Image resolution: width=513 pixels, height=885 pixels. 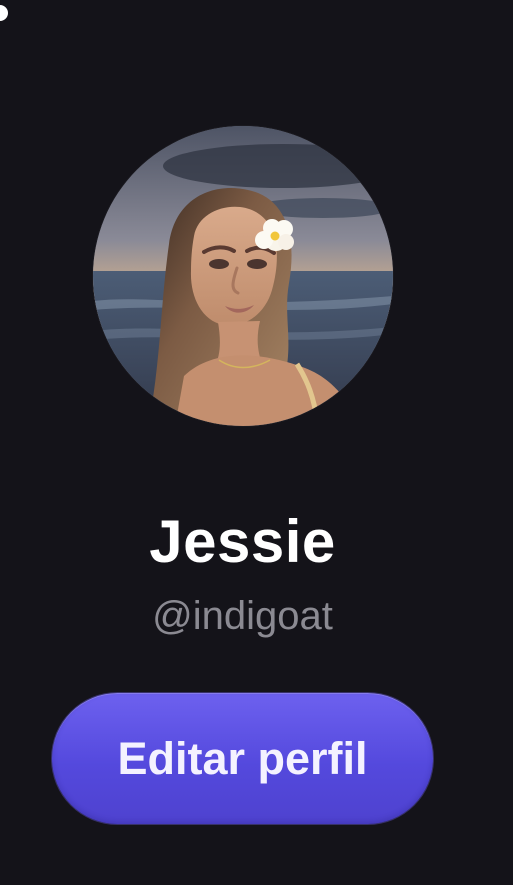 What do you see at coordinates (242, 616) in the screenshot?
I see `profile-username: @indigoat` at bounding box center [242, 616].